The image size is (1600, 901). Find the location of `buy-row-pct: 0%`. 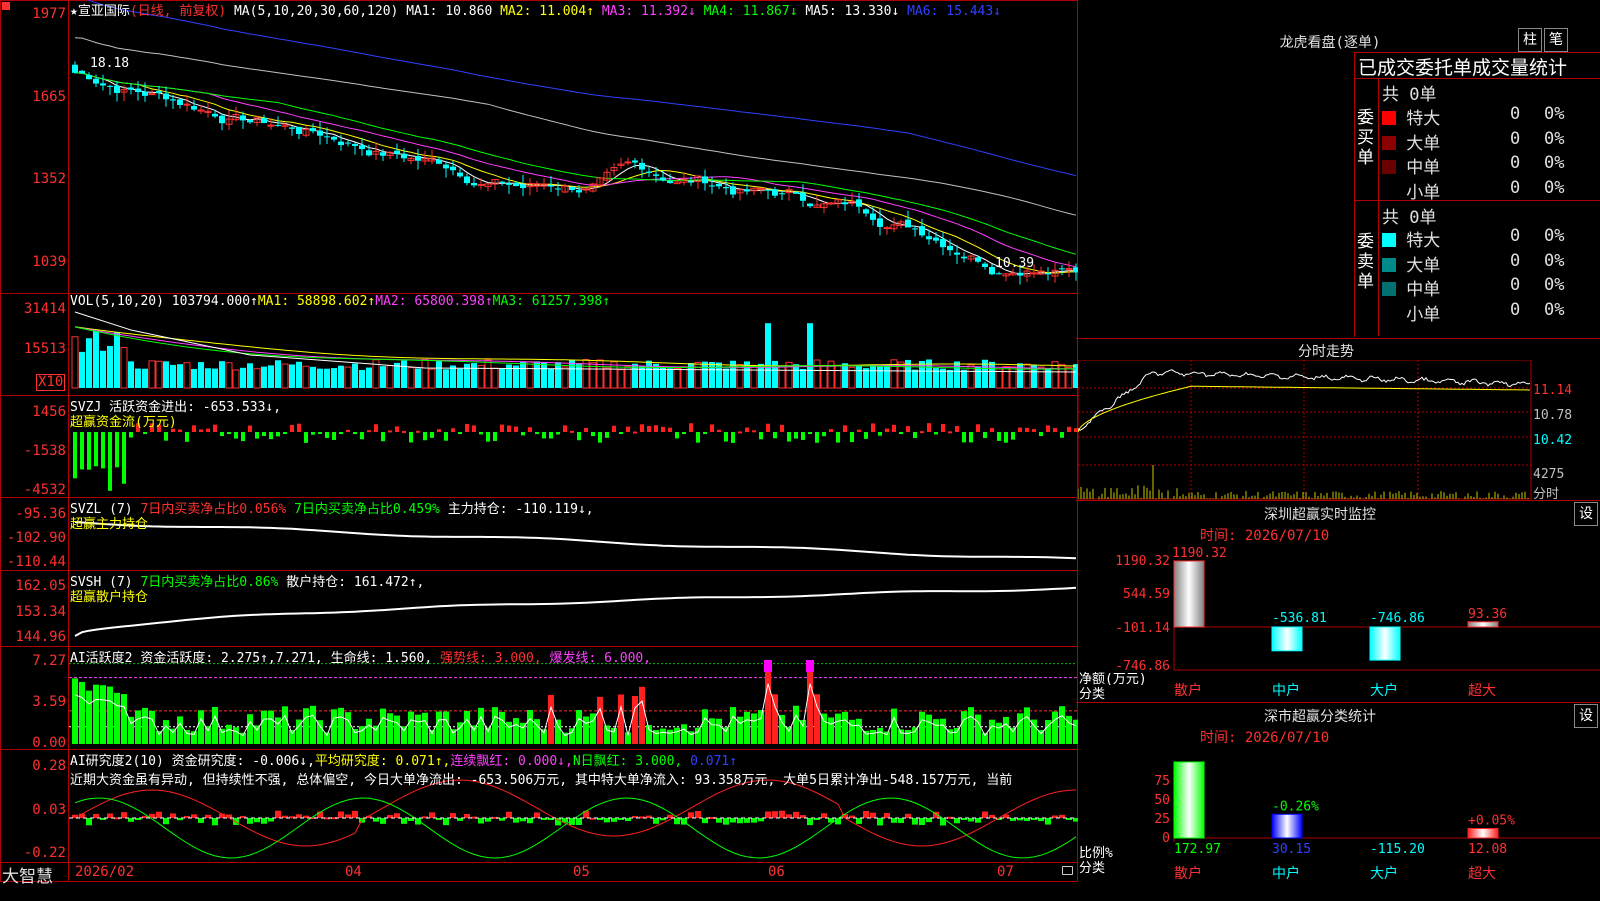

buy-row-pct: 0% is located at coordinates (1554, 187).